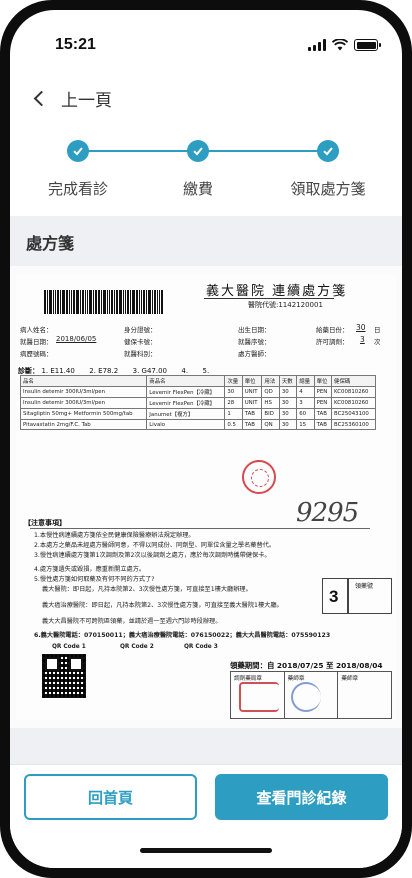 Image resolution: width=412 pixels, height=878 pixels. What do you see at coordinates (132, 621) in the screenshot?
I see `note-item: 義大大昌醫院不可跨院區領藥，並請於週一至週六門診時段辦理。` at bounding box center [132, 621].